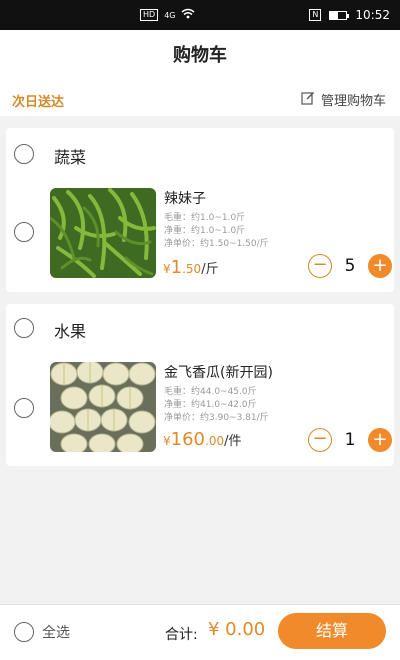  What do you see at coordinates (200, 632) in the screenshot?
I see `cart-footer: 全选 合计: ¥ 0.00 结算` at bounding box center [200, 632].